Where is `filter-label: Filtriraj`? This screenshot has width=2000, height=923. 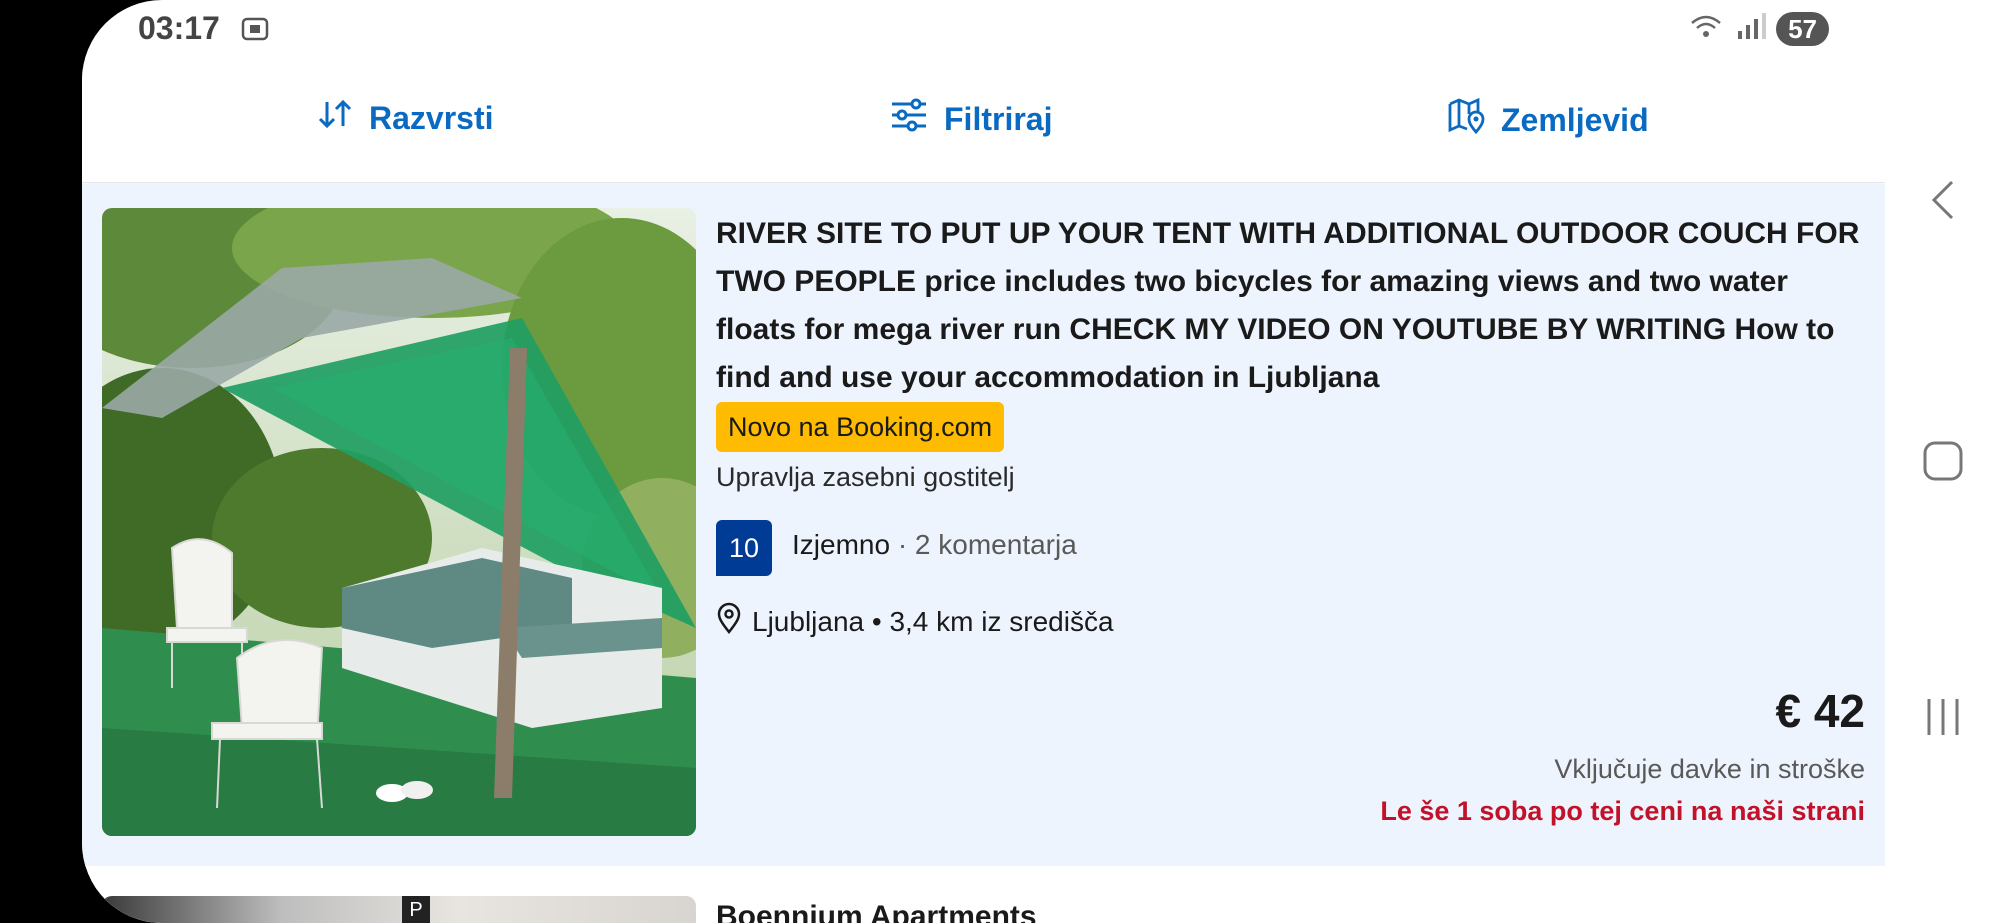 filter-label: Filtriraj is located at coordinates (998, 118).